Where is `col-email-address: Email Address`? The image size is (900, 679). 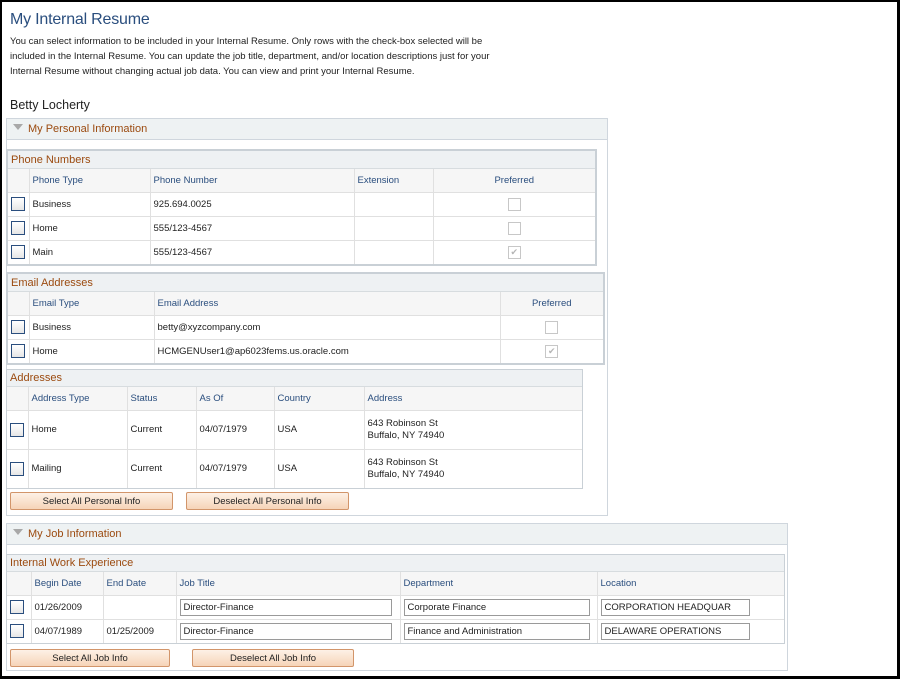
col-email-address: Email Address is located at coordinates (327, 304).